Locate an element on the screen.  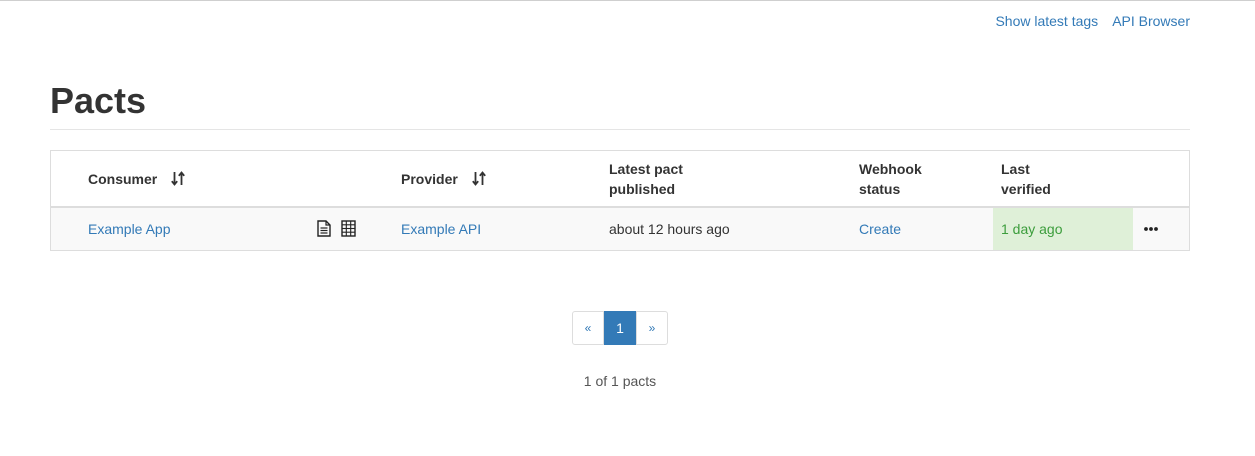
consumer-column-header: Consumer is located at coordinates (137, 179).